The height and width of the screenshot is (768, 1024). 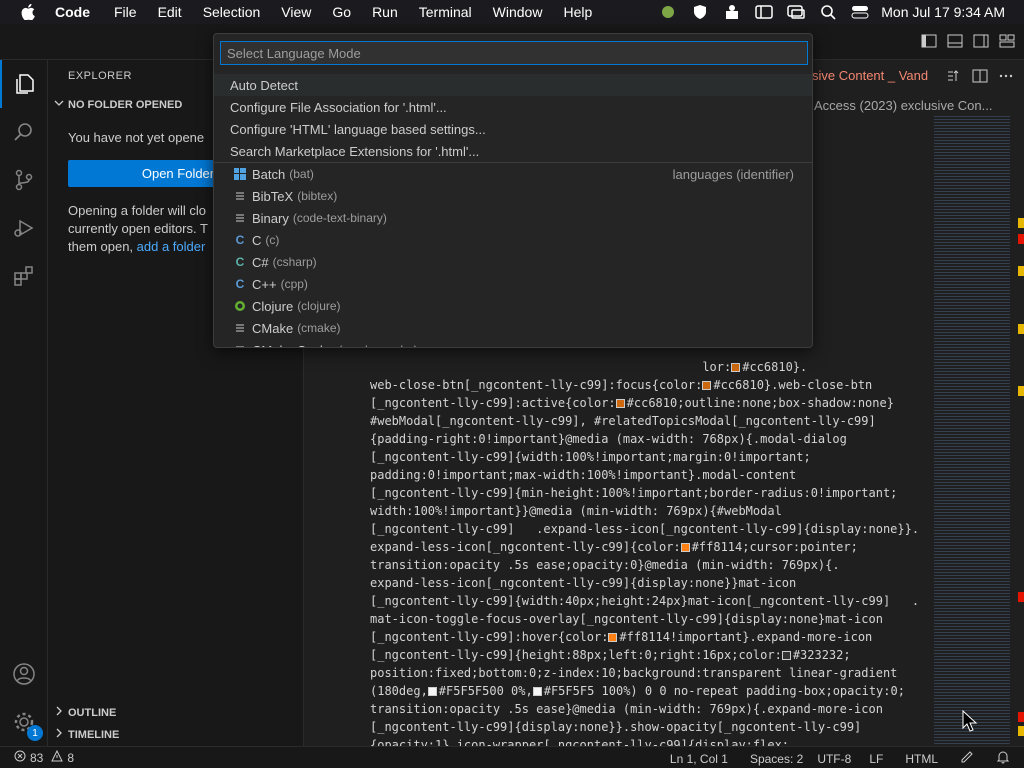 I want to click on language-name: BibTeX, so click(x=273, y=196).